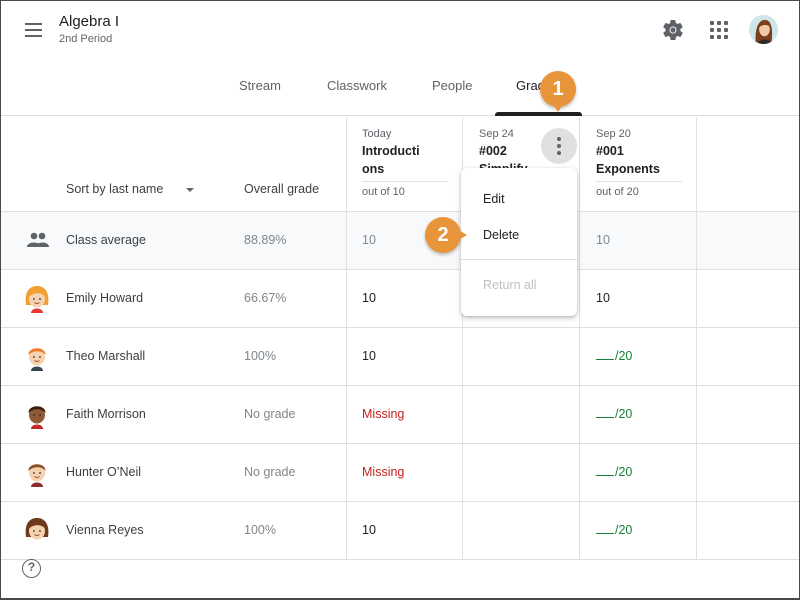  I want to click on student-name: Emily Howard, so click(104, 298).